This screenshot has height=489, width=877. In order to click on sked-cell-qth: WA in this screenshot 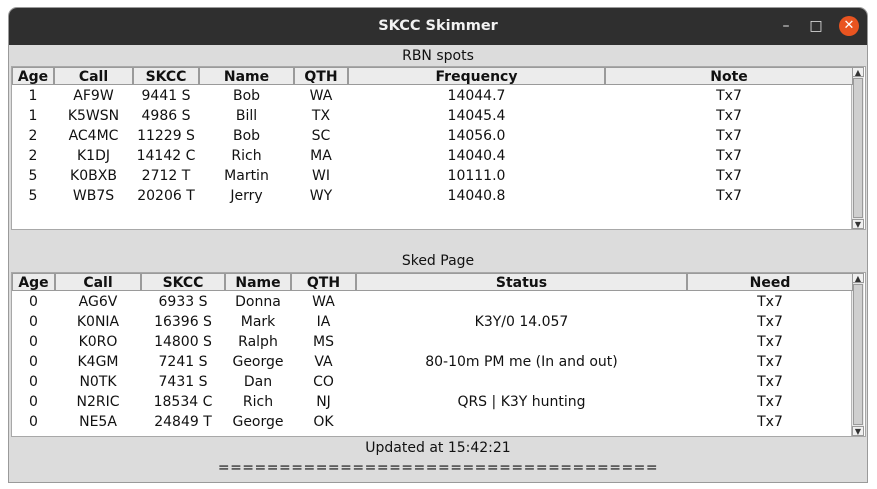, I will do `click(323, 302)`.